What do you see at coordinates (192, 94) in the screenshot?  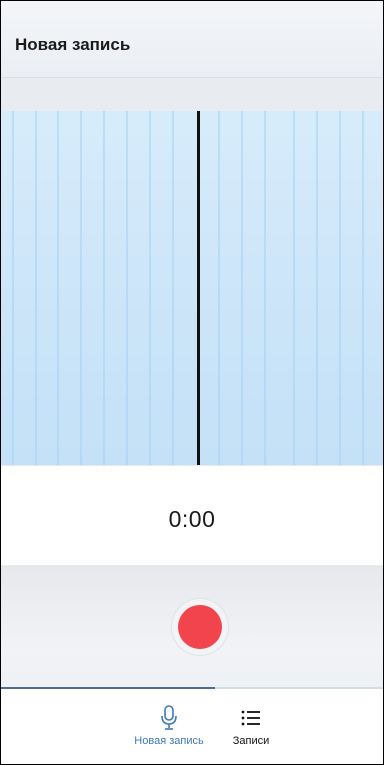 I see `header-subbar` at bounding box center [192, 94].